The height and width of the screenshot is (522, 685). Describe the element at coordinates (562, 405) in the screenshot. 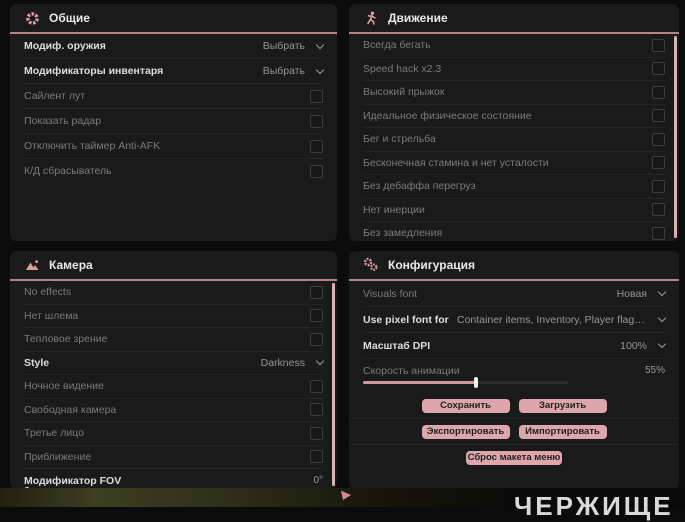

I see `load-button: Загрузить` at that location.